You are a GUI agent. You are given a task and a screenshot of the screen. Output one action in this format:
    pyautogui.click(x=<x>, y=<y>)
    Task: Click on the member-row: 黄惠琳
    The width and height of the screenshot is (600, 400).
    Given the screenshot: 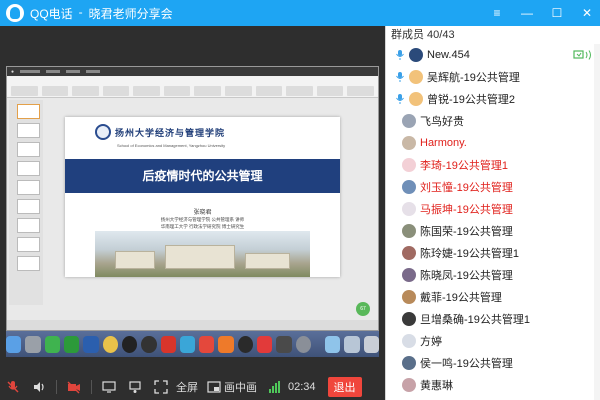 What is the action you would take?
    pyautogui.click(x=493, y=385)
    